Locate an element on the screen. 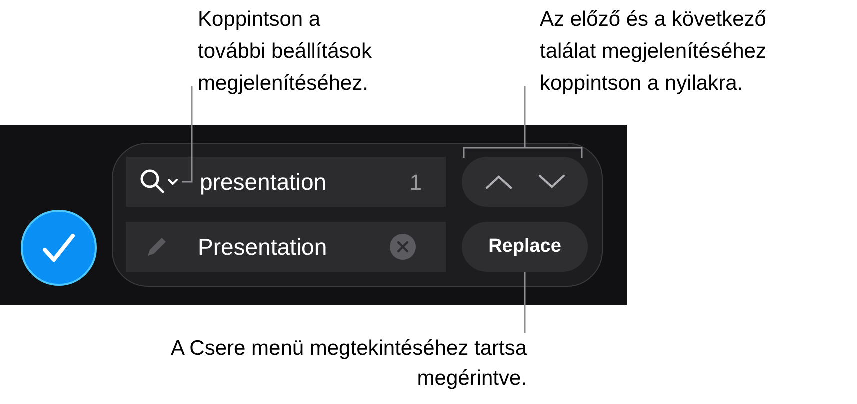 The width and height of the screenshot is (857, 404). search-field: presentation 1 is located at coordinates (286, 182).